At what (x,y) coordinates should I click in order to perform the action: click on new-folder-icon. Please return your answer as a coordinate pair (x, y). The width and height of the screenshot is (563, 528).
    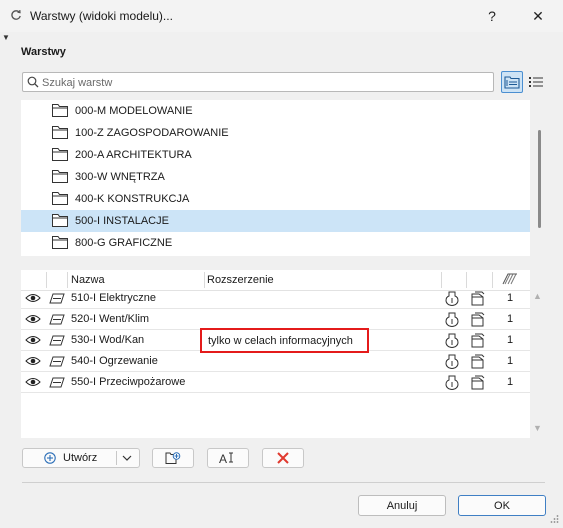
    Looking at the image, I should click on (173, 458).